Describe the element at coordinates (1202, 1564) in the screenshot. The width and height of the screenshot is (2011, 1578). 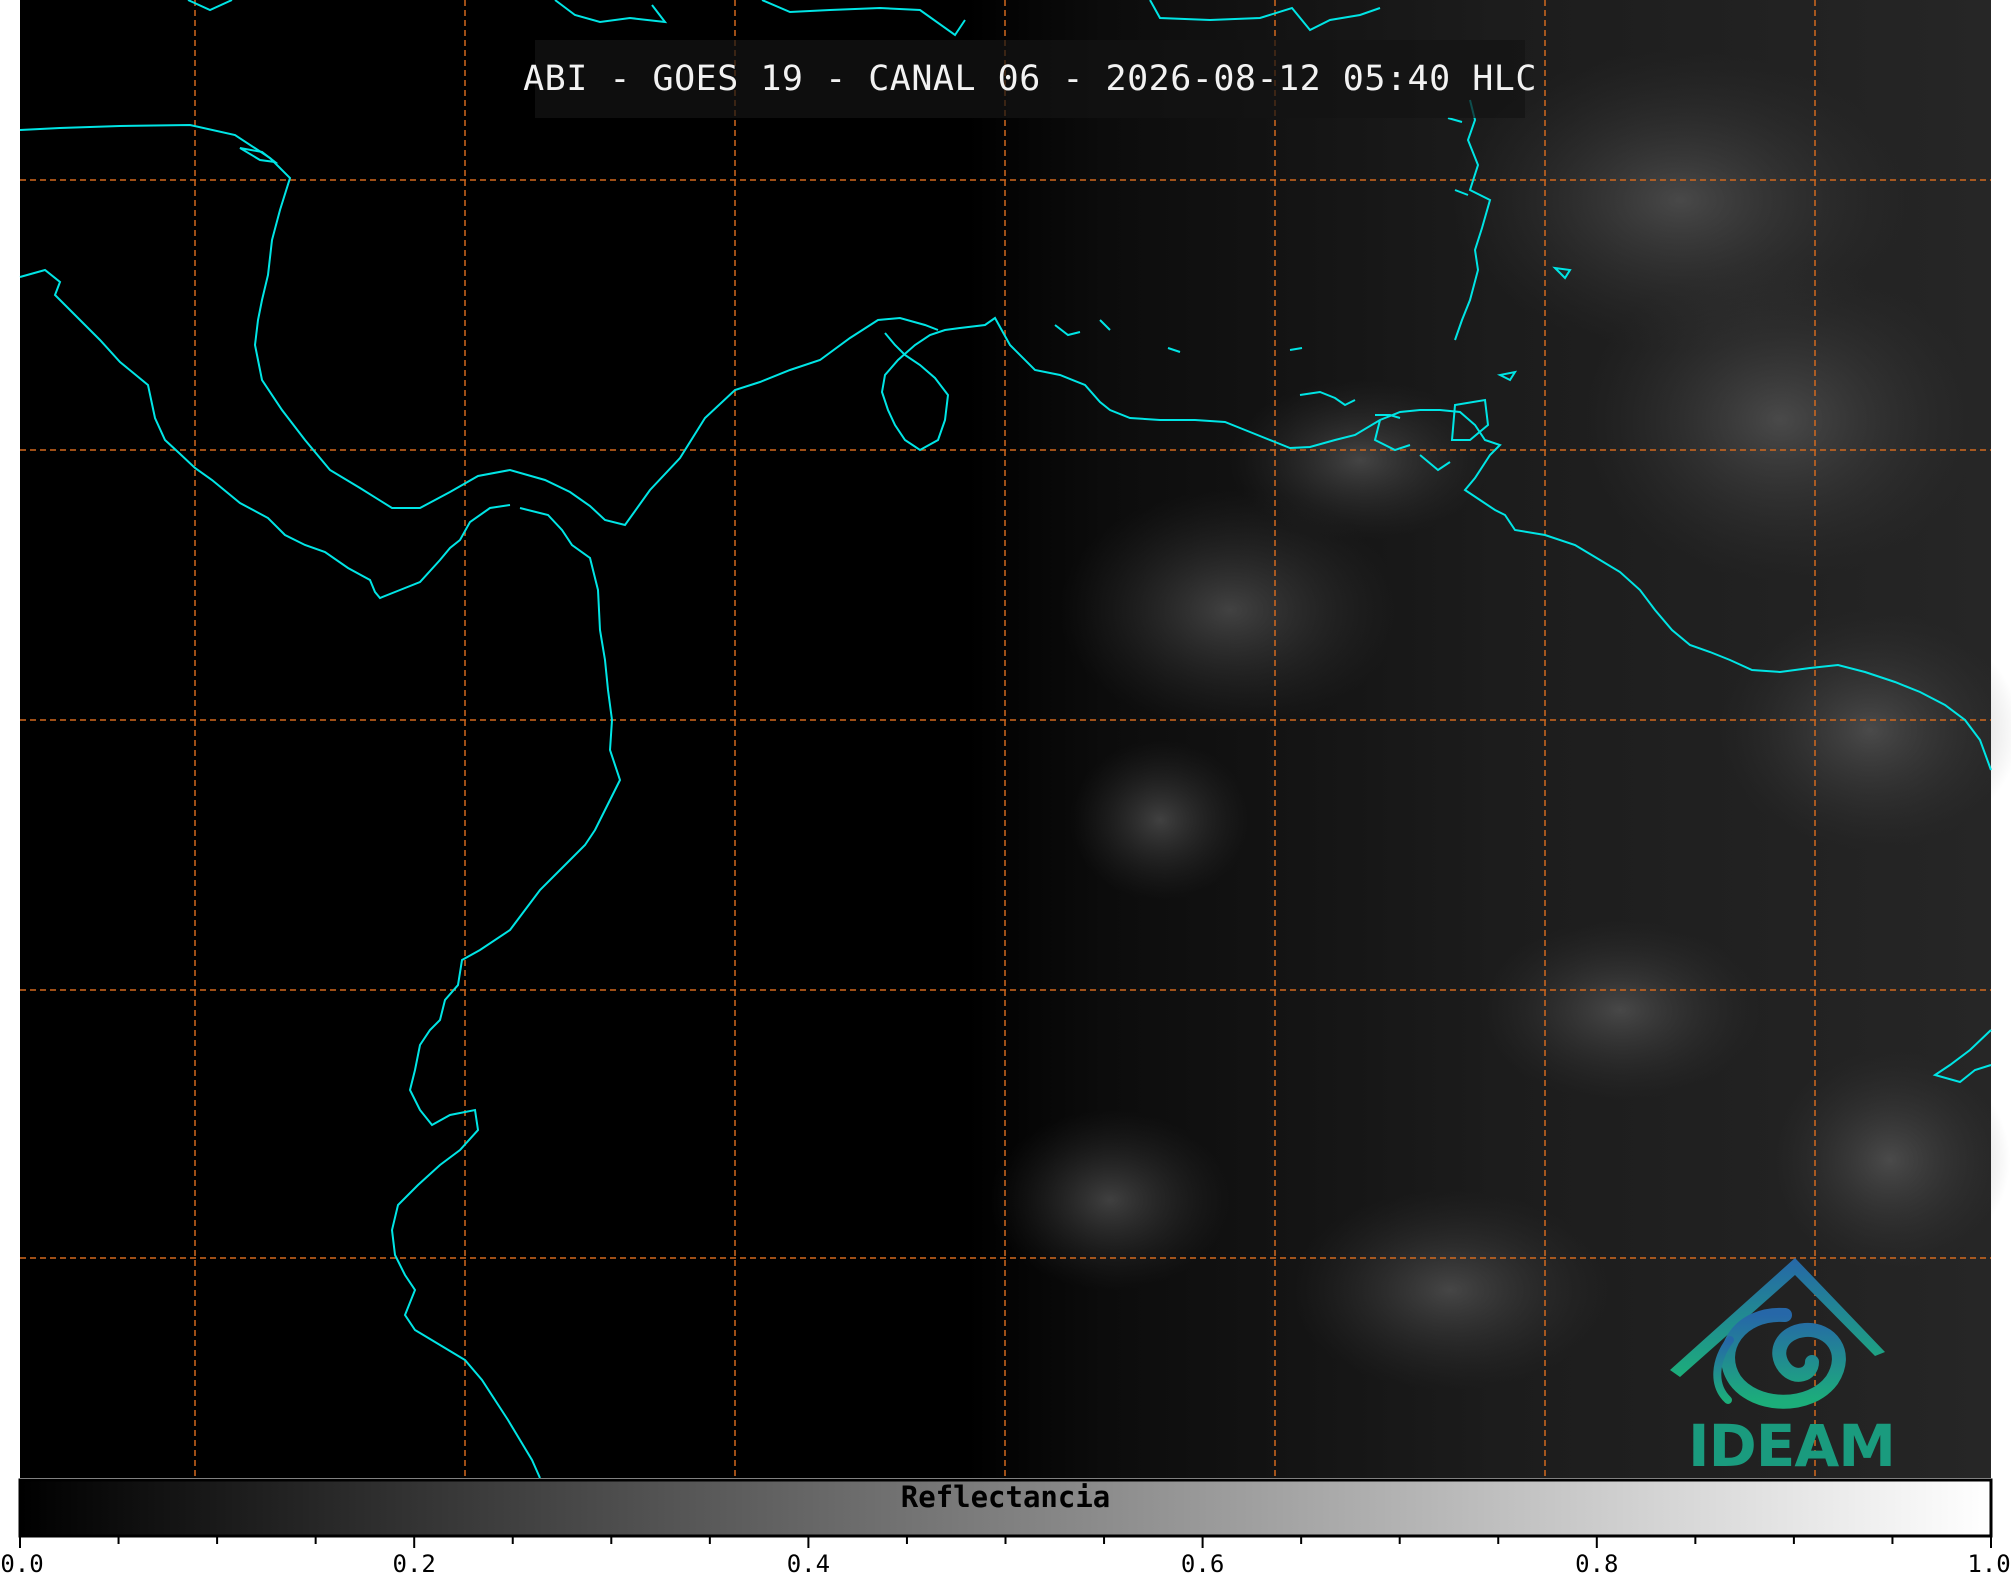
I see `colorbar-tick-label: 0.6` at that location.